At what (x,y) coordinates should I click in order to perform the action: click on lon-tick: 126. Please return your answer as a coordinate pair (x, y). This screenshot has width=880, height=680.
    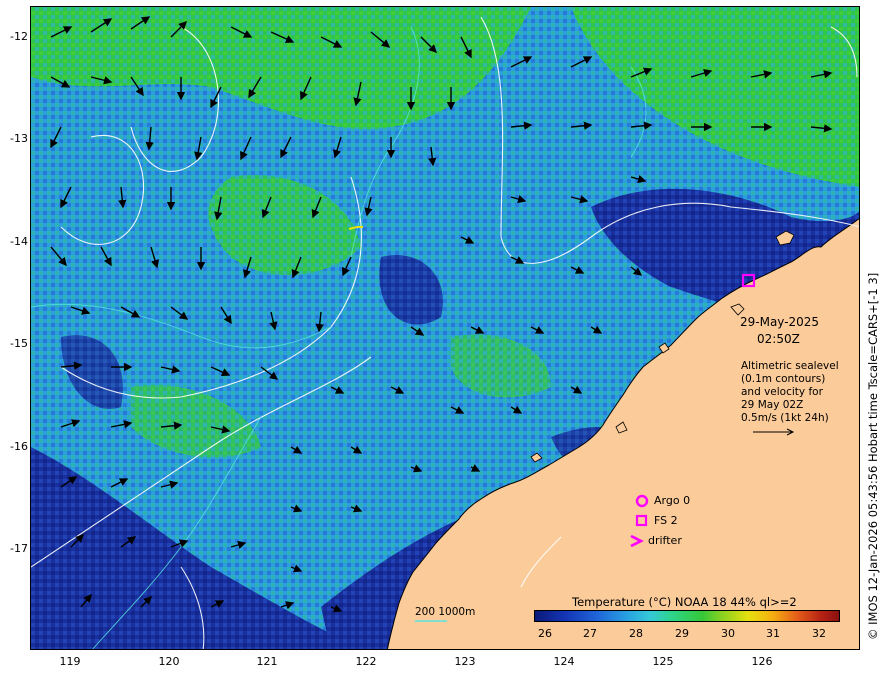
    Looking at the image, I should click on (762, 661).